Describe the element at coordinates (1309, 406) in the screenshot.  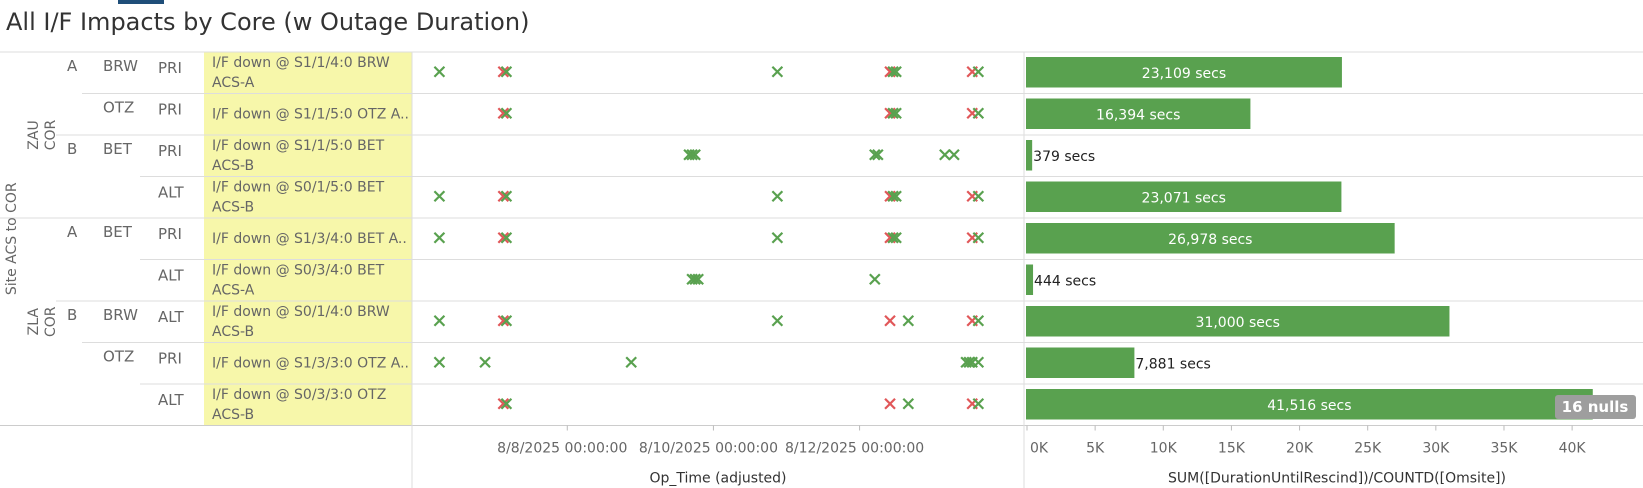
I see `bar-value-label: 41,516 secs` at that location.